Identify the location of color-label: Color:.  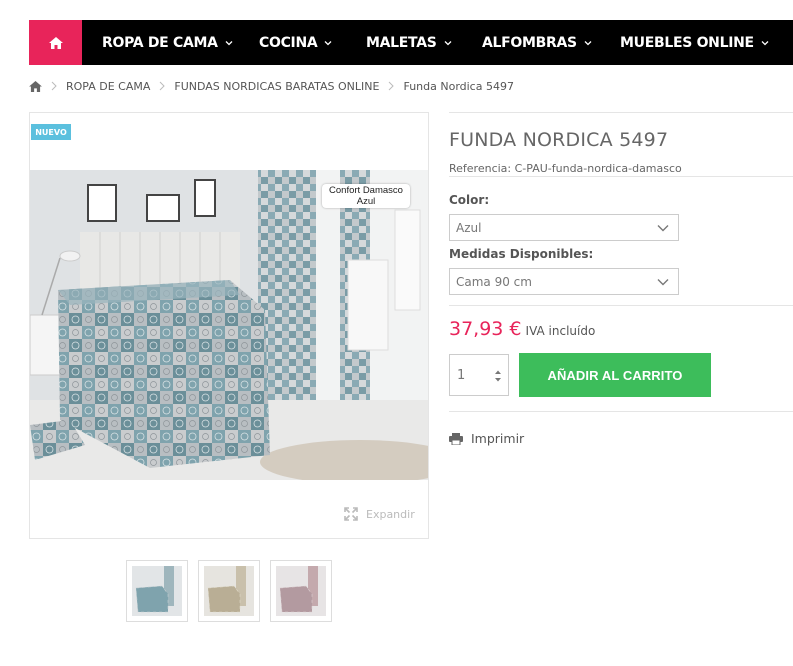
(469, 200).